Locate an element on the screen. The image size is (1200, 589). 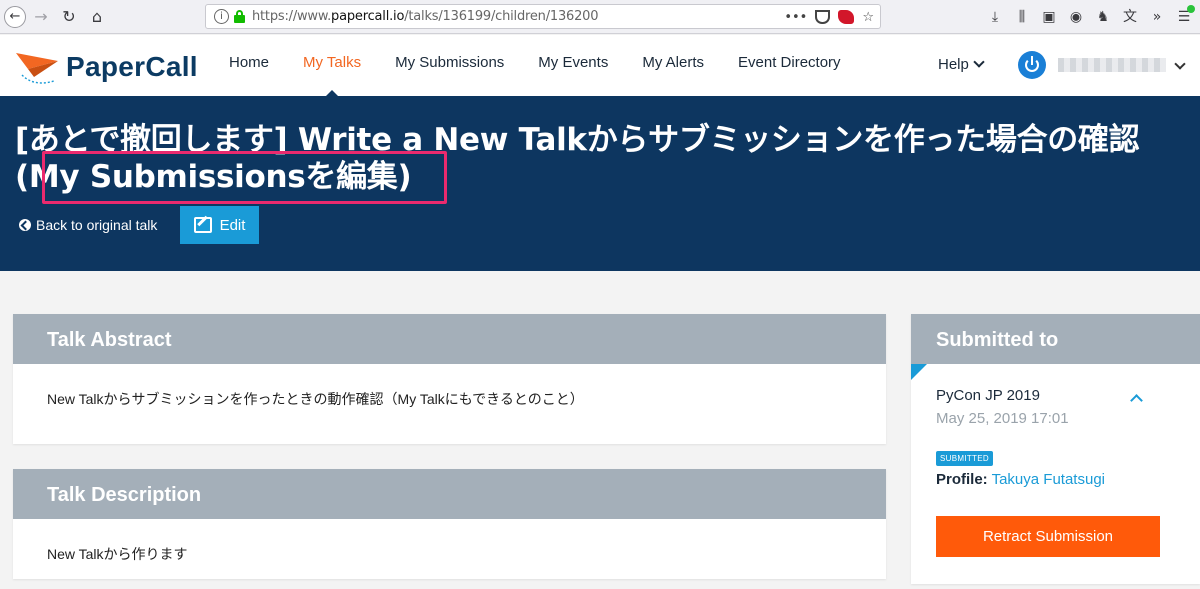
corner-ribbon is located at coordinates (919, 372).